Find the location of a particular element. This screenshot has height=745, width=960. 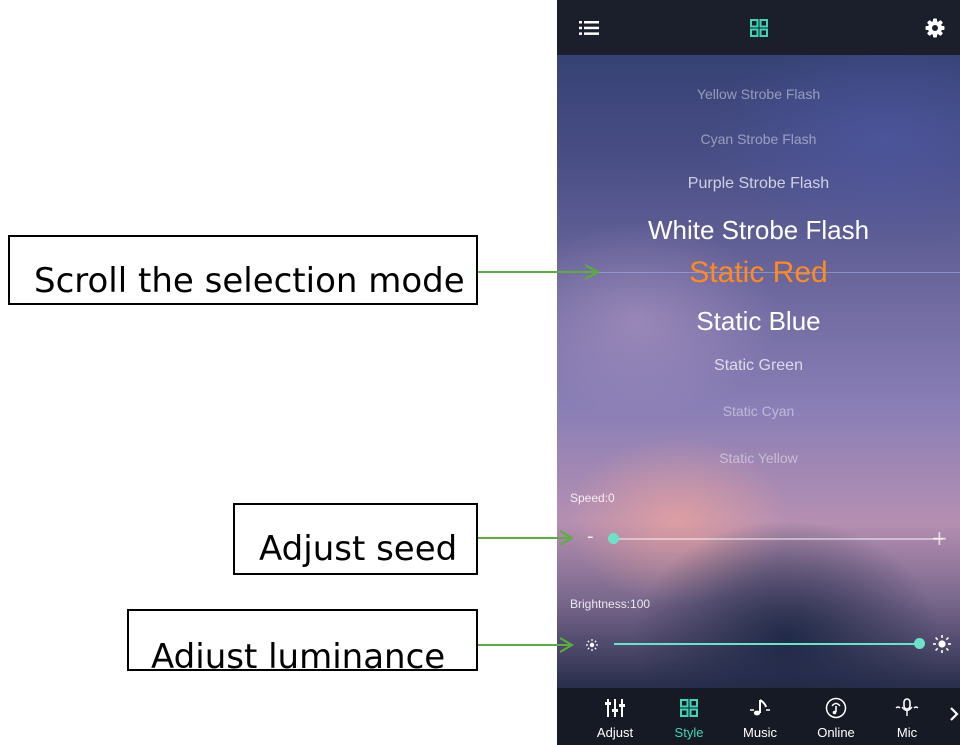

nav-label: Adjust is located at coordinates (615, 732).